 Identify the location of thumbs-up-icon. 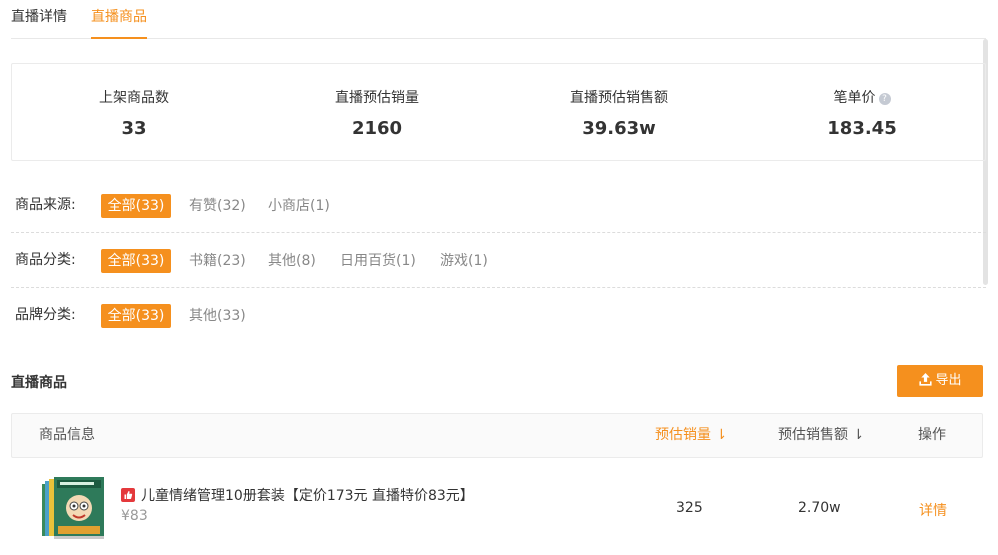
(128, 495).